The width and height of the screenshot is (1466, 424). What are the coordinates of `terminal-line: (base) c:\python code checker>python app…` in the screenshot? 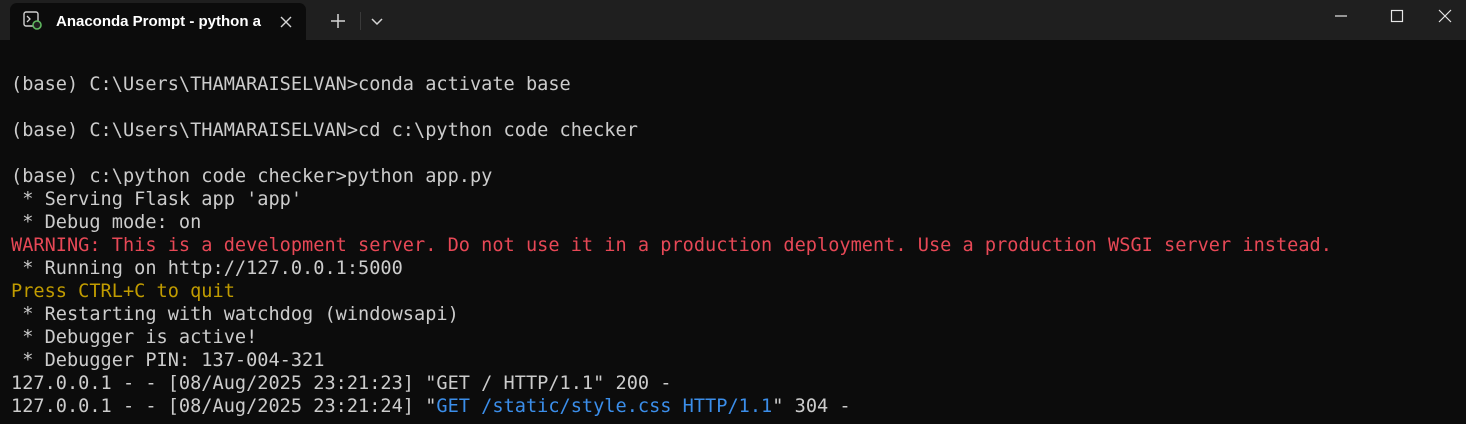 It's located at (252, 176).